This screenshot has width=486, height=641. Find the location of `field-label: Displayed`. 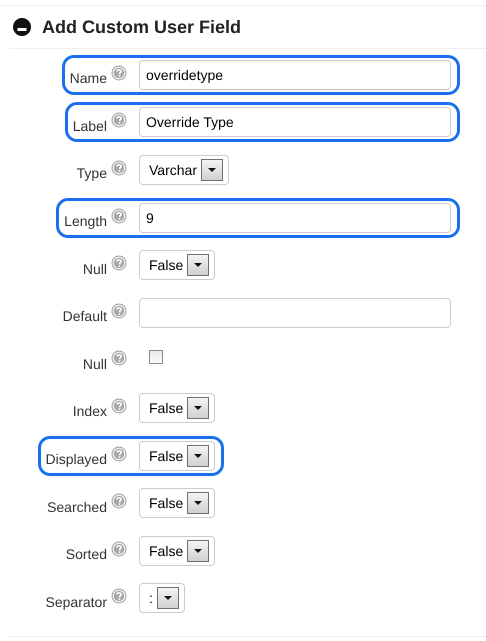

field-label: Displayed is located at coordinates (76, 459).